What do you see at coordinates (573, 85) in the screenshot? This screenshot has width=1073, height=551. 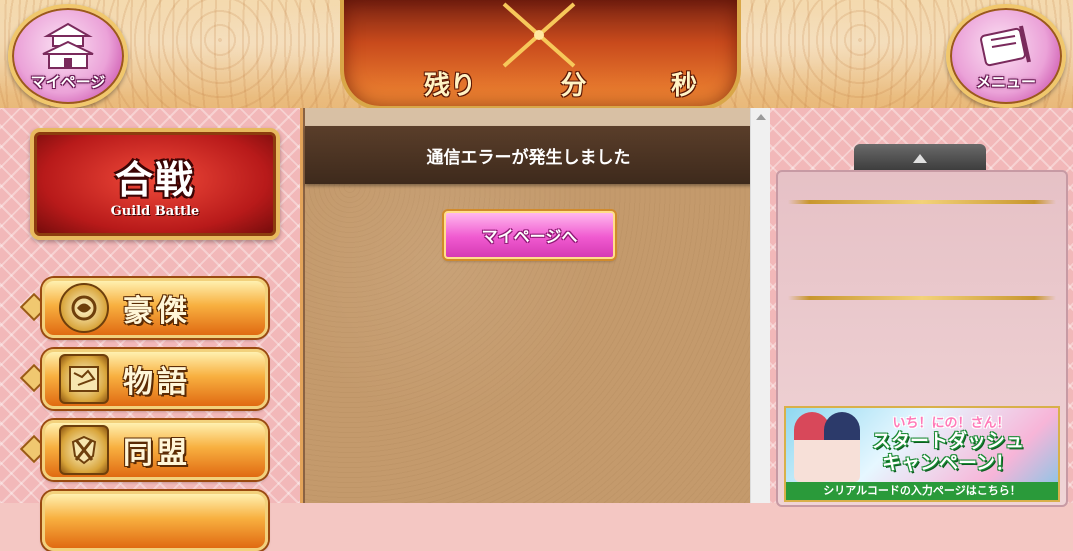 I see `timer-minute-label: 分` at bounding box center [573, 85].